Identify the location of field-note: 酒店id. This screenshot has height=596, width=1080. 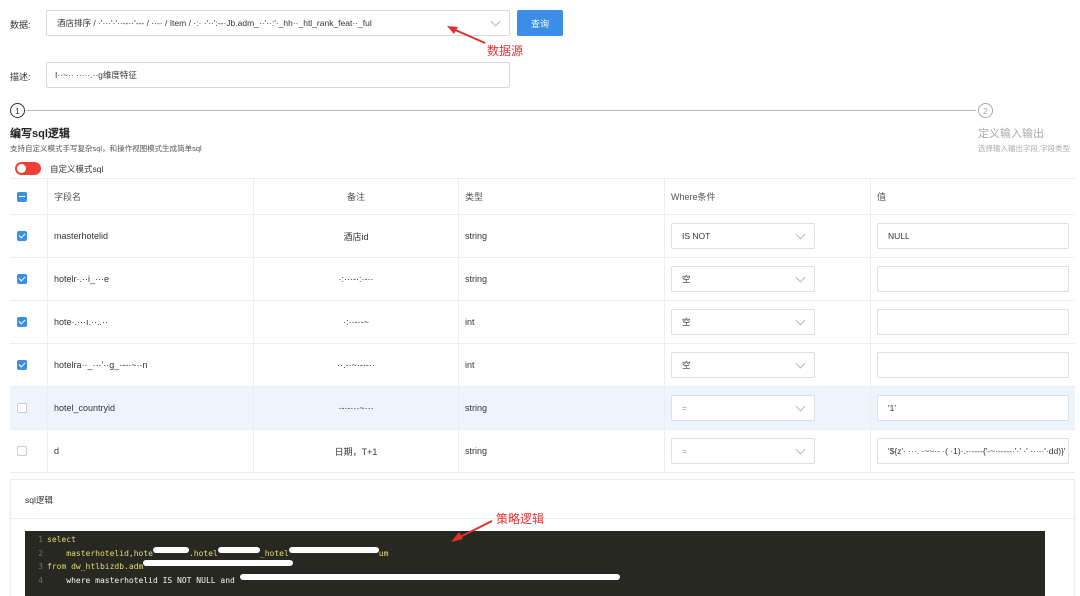
(356, 236).